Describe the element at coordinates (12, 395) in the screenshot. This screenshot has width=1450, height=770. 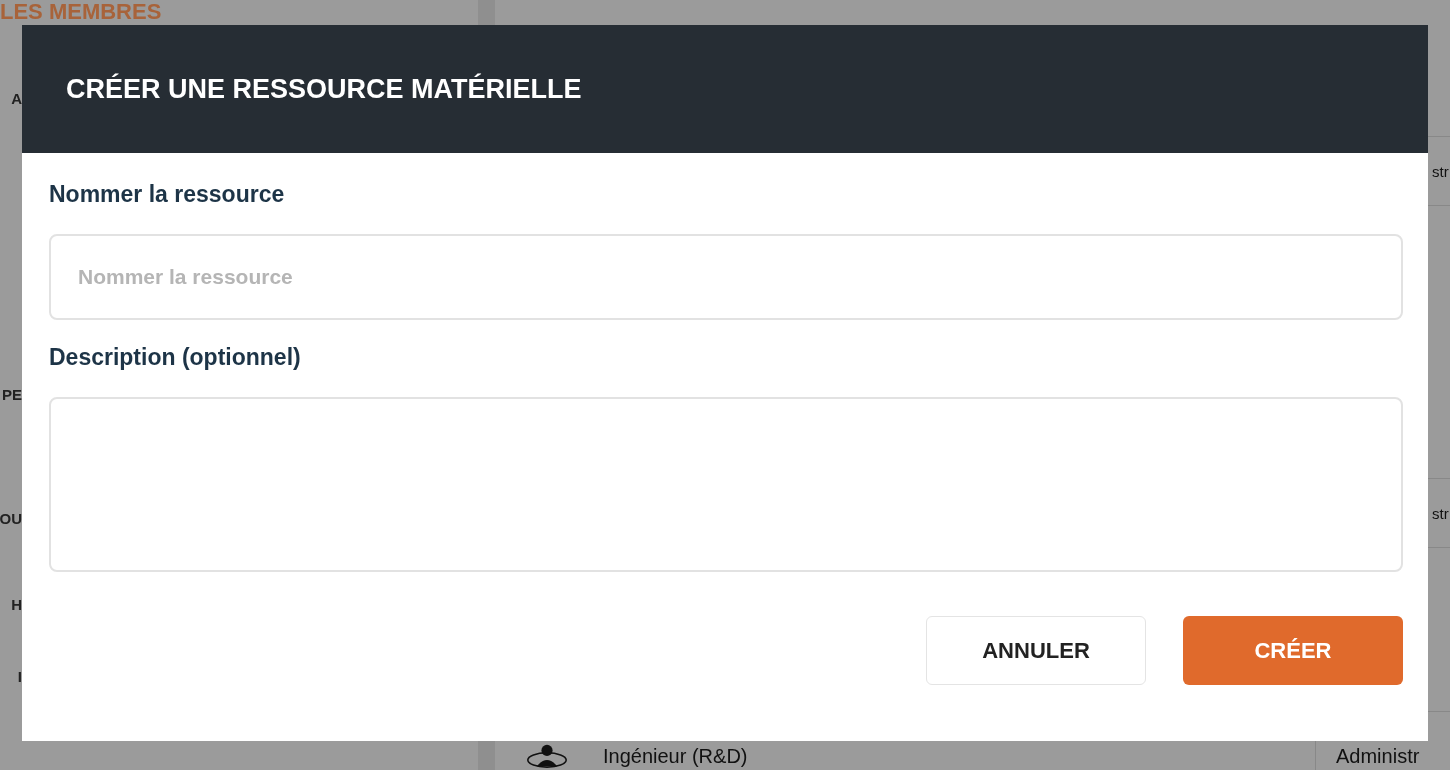
I see `sidebar-item: PE` at that location.